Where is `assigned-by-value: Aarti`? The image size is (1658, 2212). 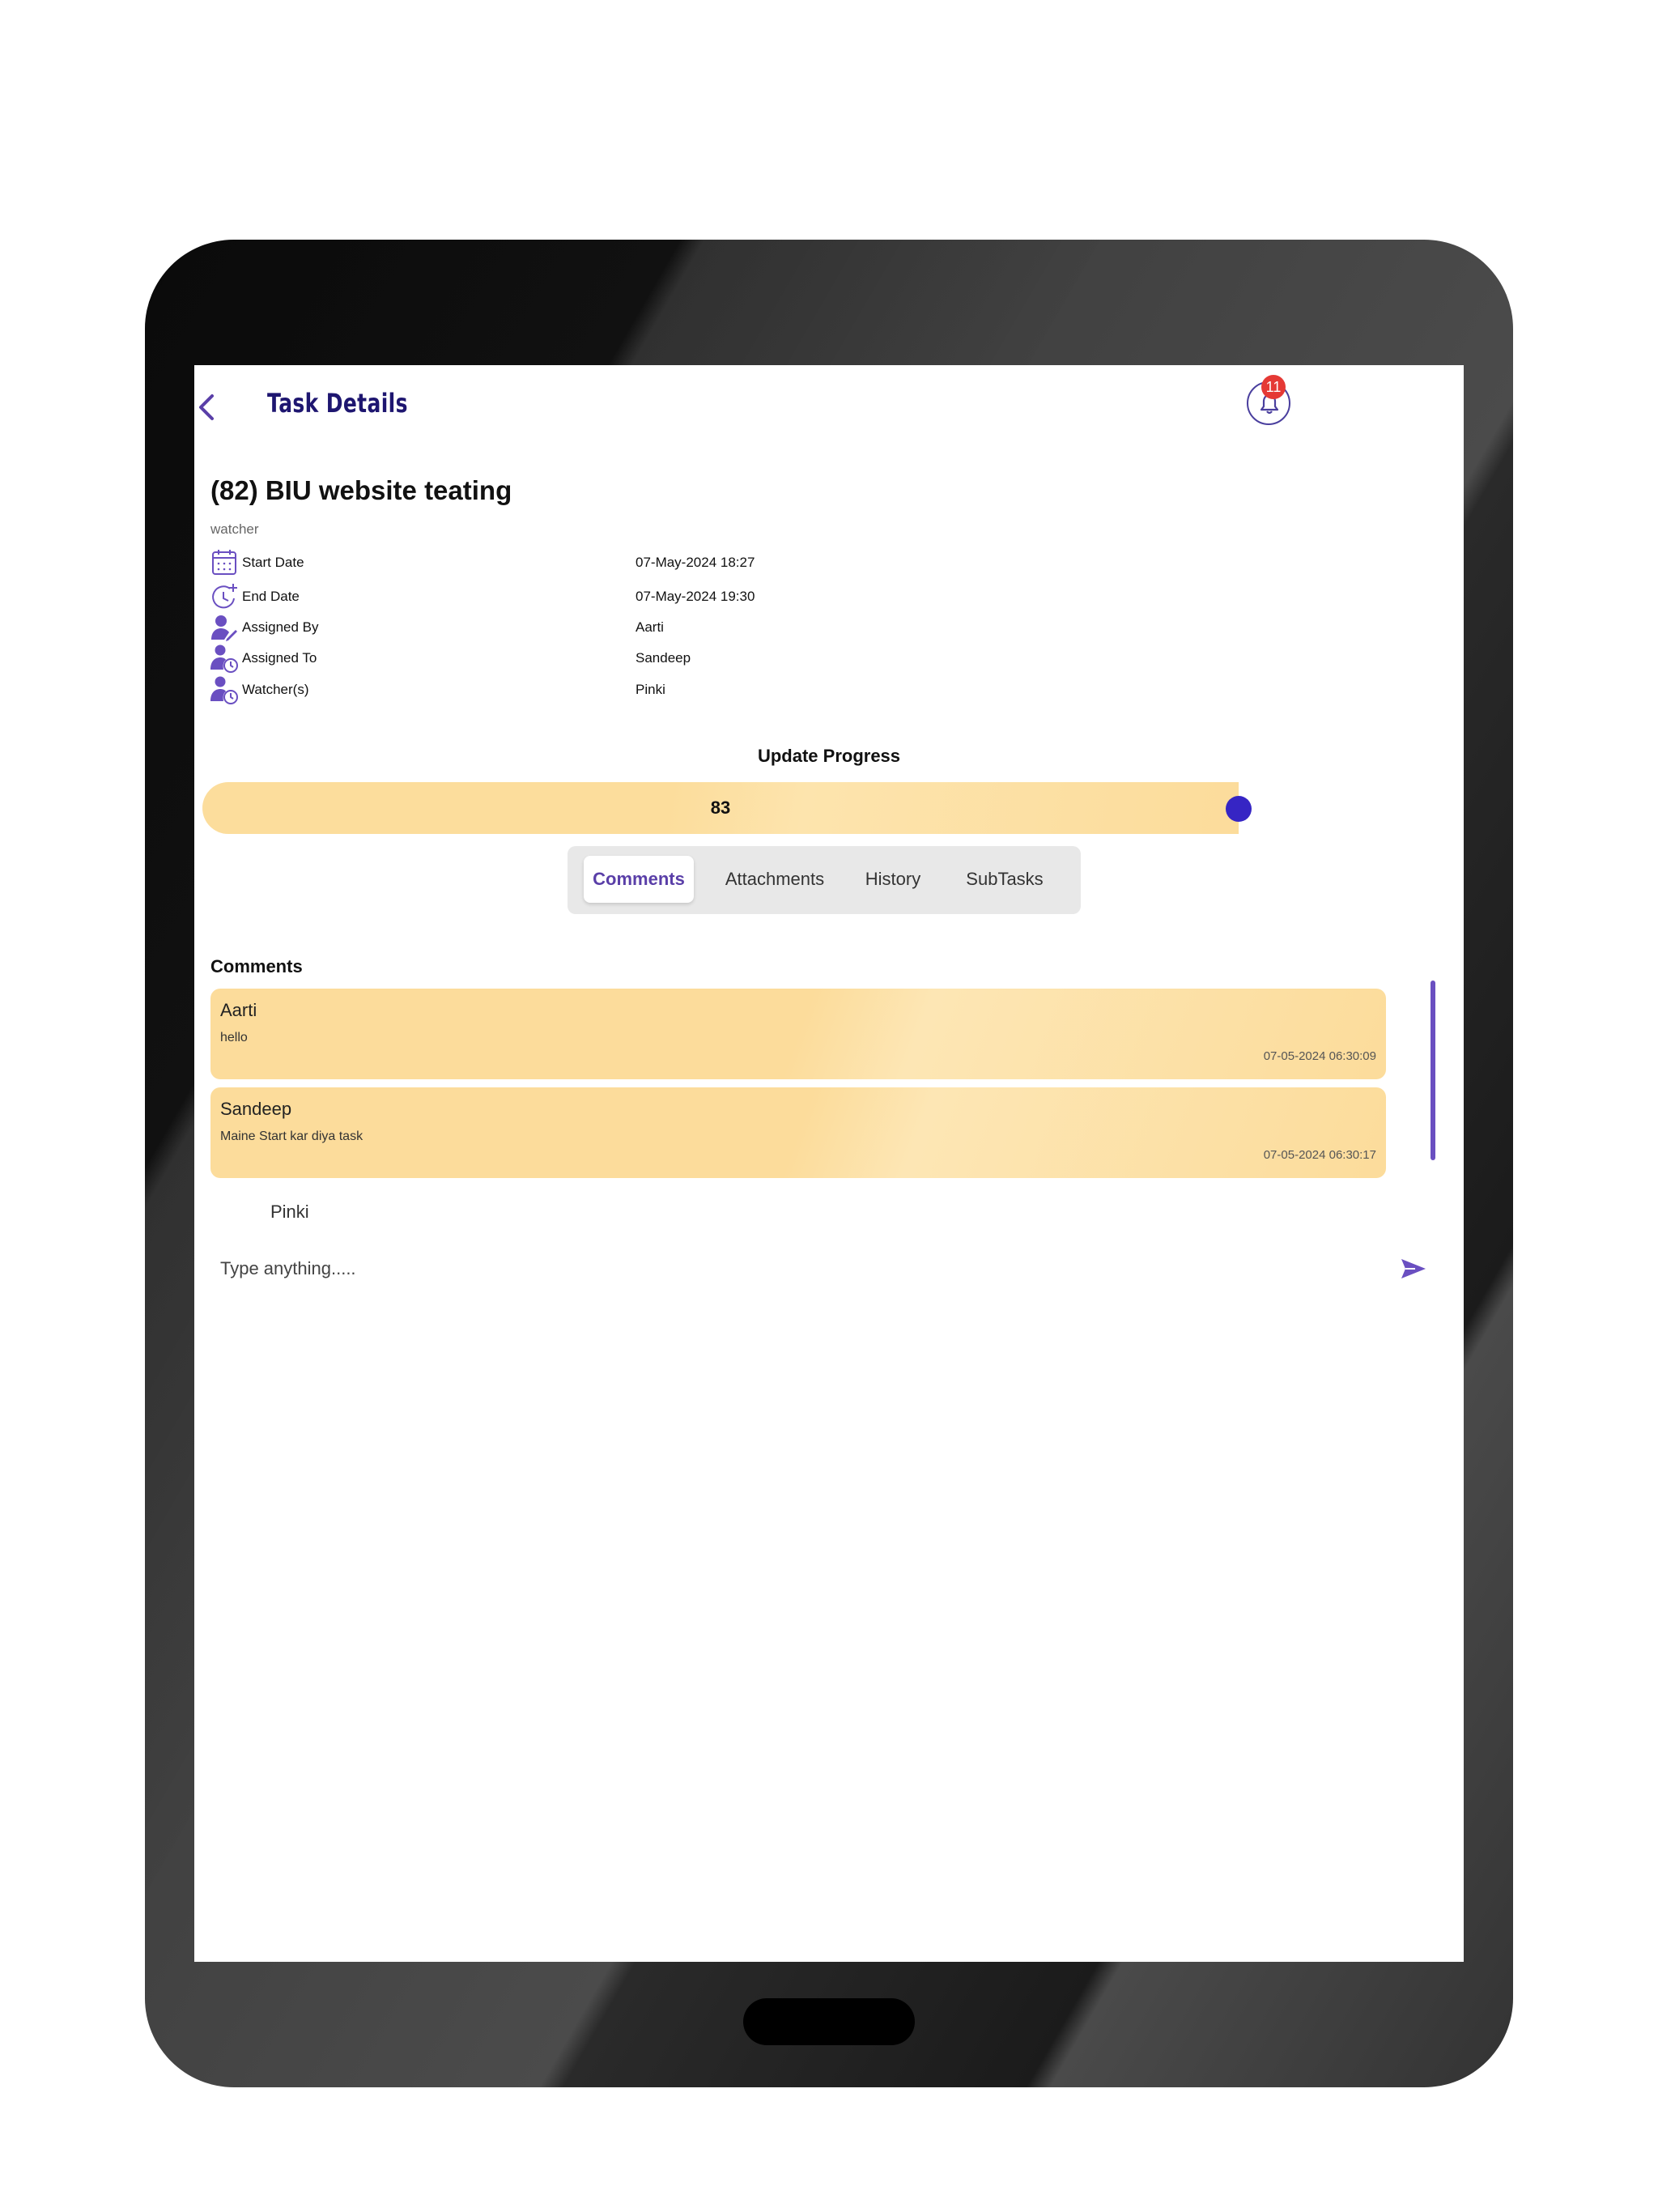
assigned-by-value: Aarti is located at coordinates (650, 627).